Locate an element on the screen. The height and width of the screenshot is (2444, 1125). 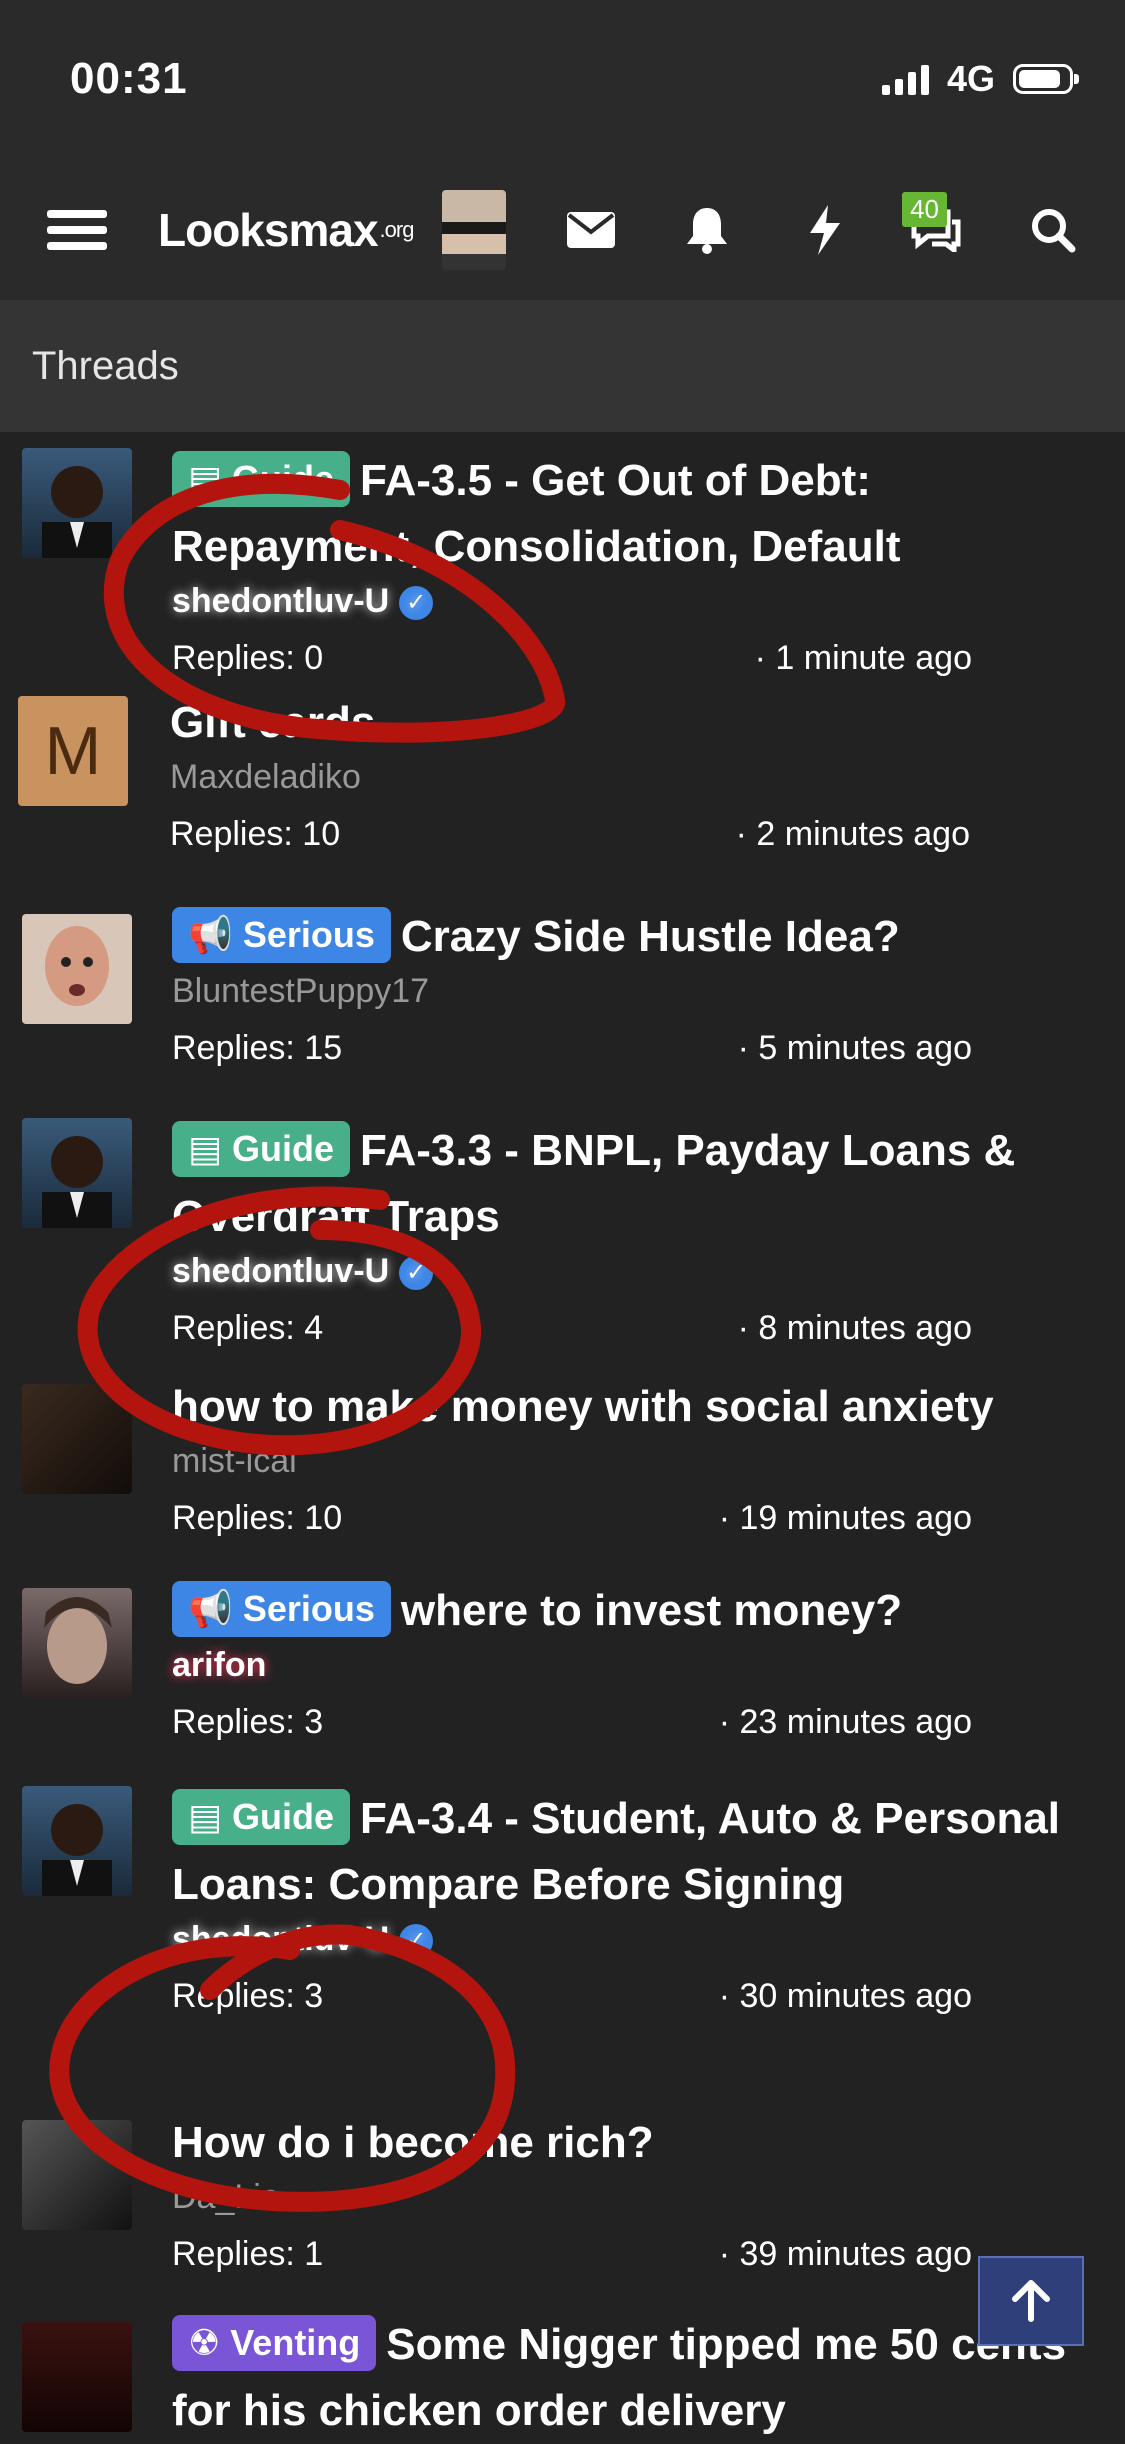
thread-date: · 2 minutes ago is located at coordinates (852, 834).